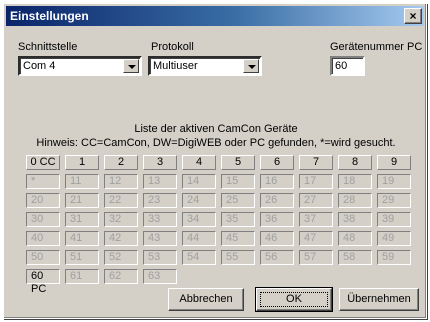 The width and height of the screenshot is (430, 322). I want to click on device-cell: 36, so click(277, 219).